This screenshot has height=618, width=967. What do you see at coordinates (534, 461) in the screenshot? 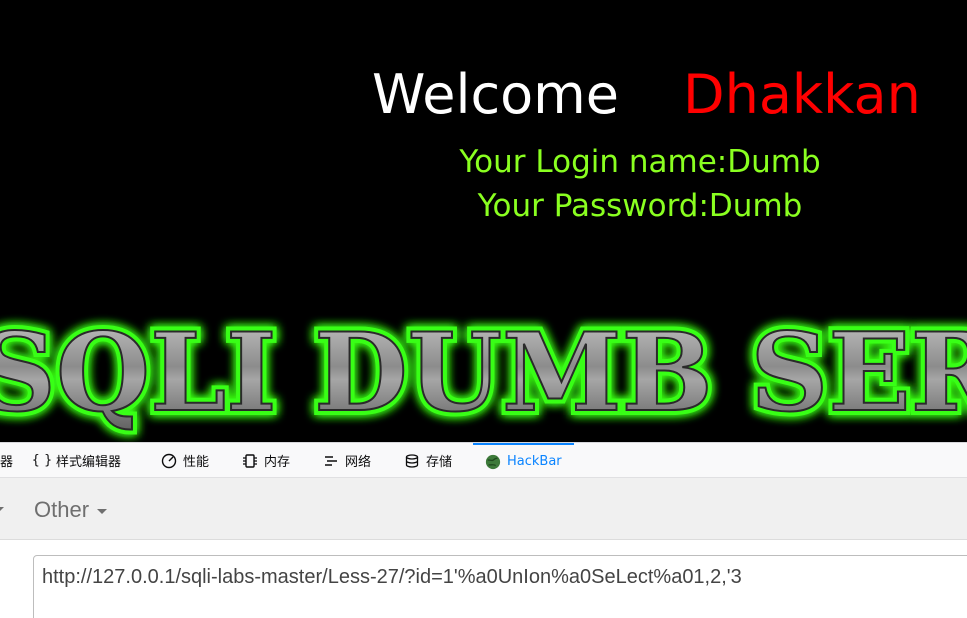
I see `tab-label: HackBar` at bounding box center [534, 461].